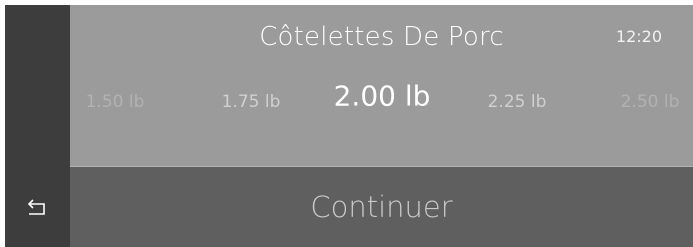 The width and height of the screenshot is (693, 247). I want to click on weight-option: 1.50 lb, so click(115, 102).